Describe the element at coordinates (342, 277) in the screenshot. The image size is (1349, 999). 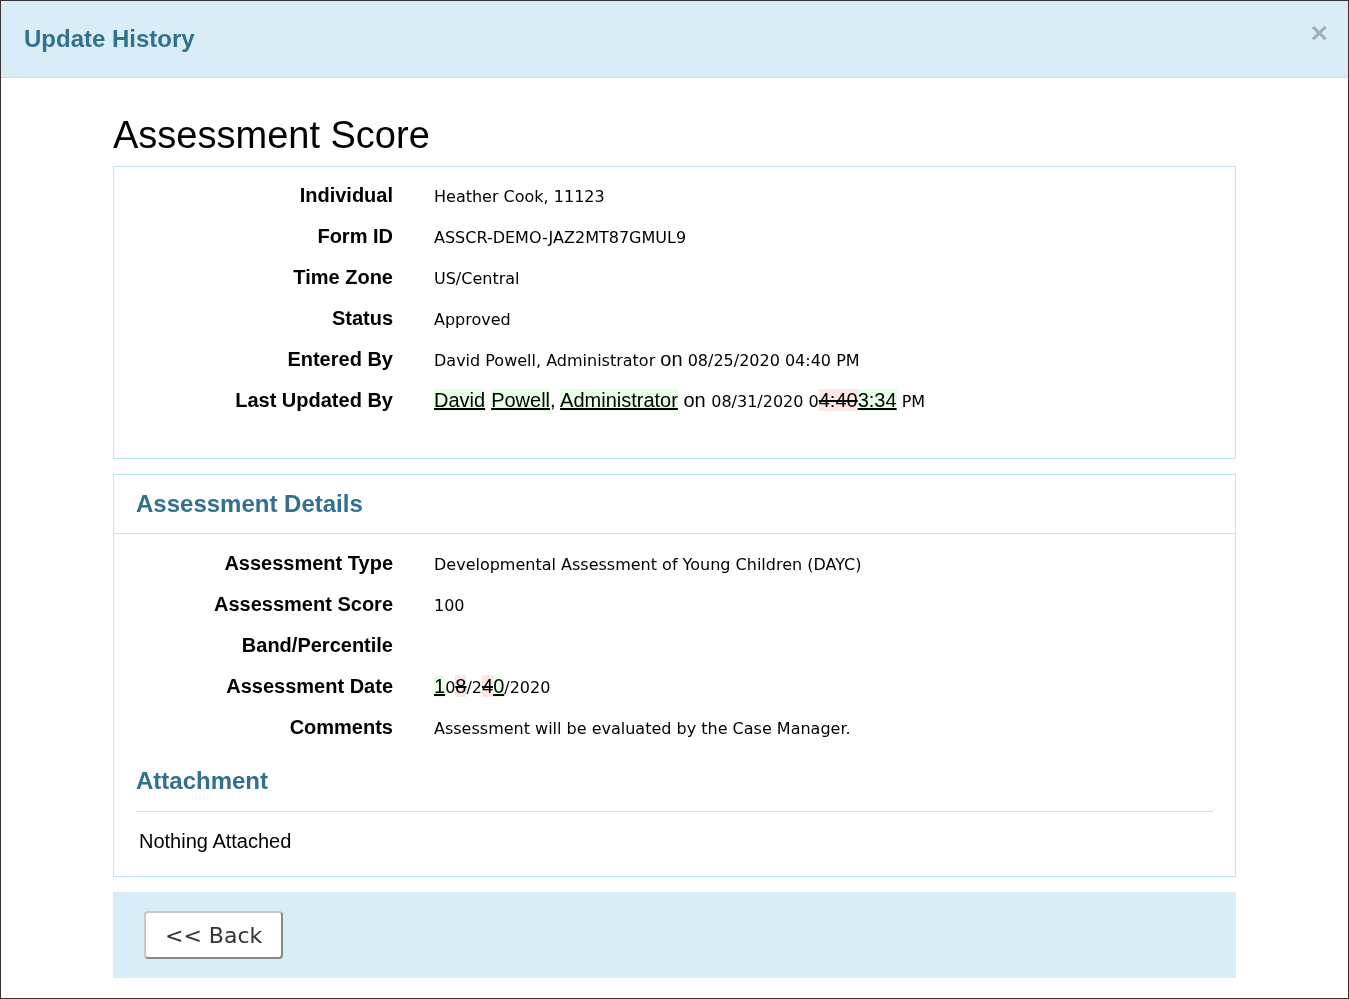
I see `field-label: Time Zone` at that location.